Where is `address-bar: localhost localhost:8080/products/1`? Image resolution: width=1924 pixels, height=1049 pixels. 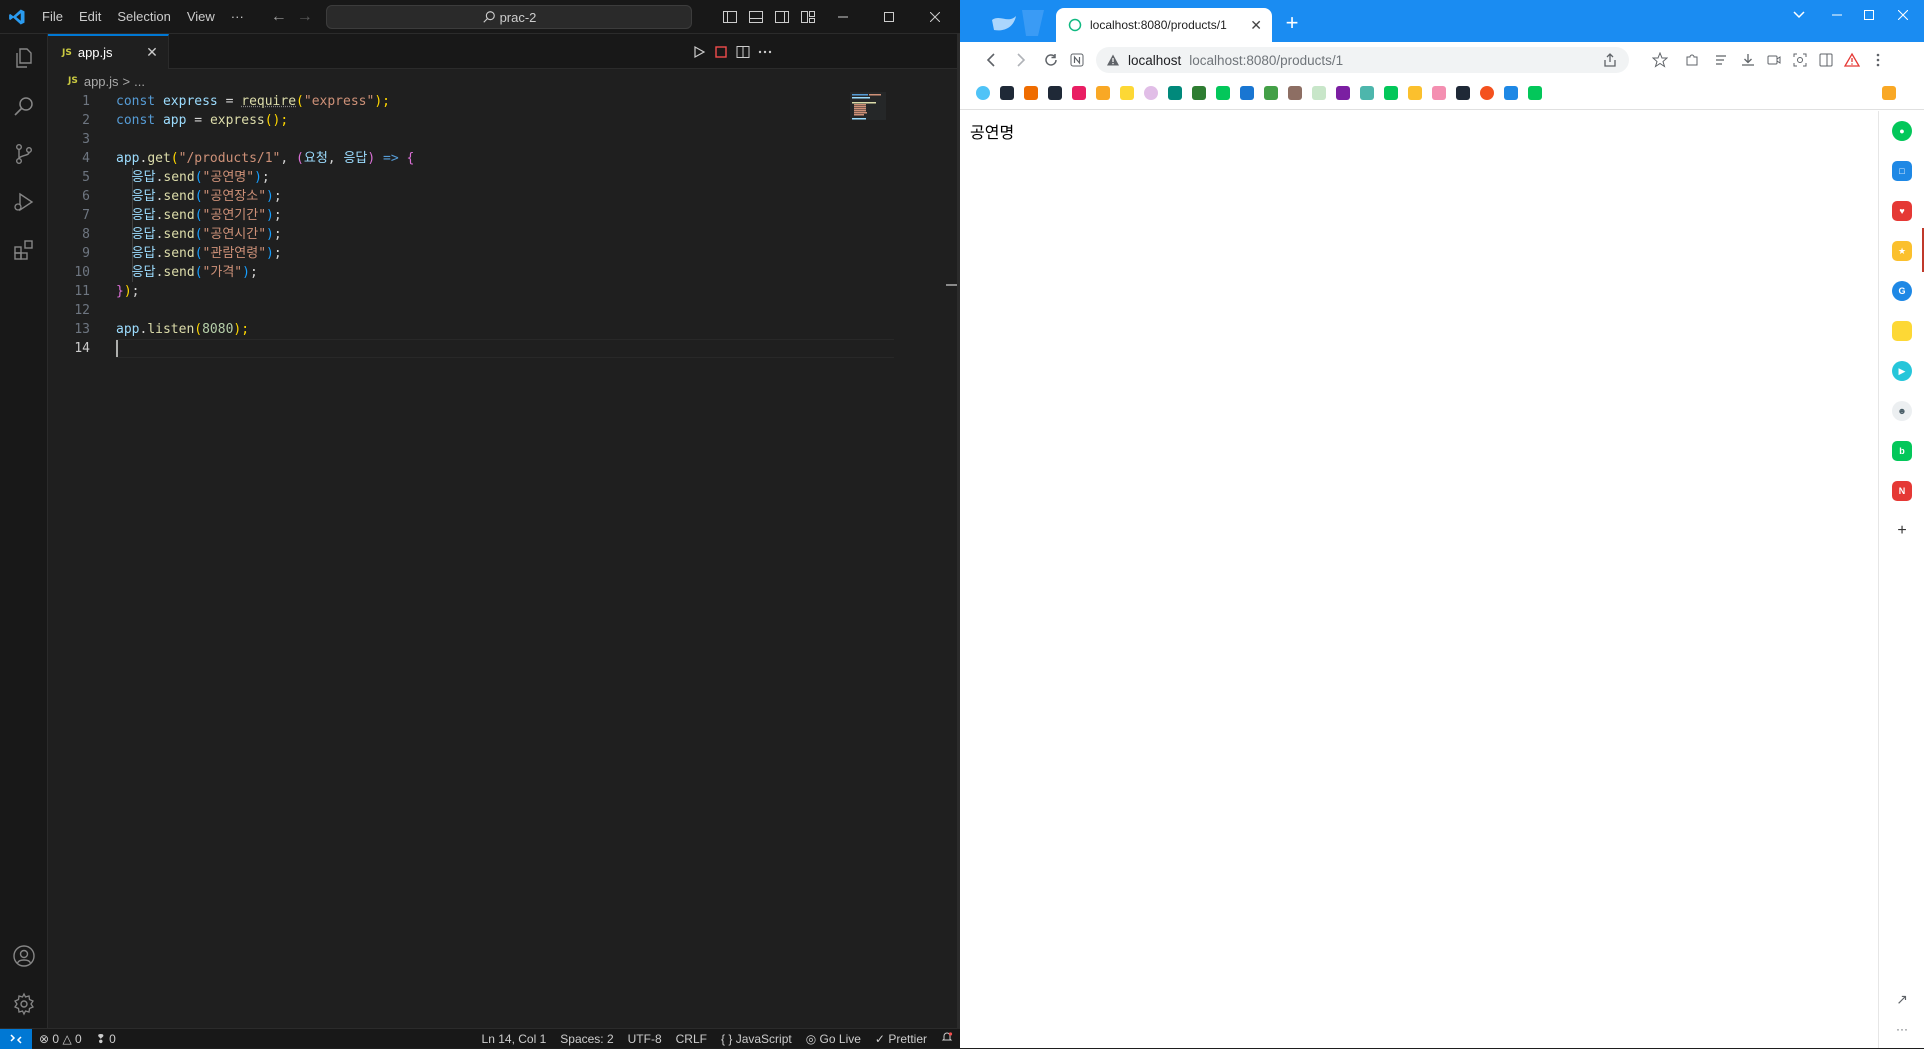
address-bar: localhost localhost:8080/products/1 is located at coordinates (1362, 60).